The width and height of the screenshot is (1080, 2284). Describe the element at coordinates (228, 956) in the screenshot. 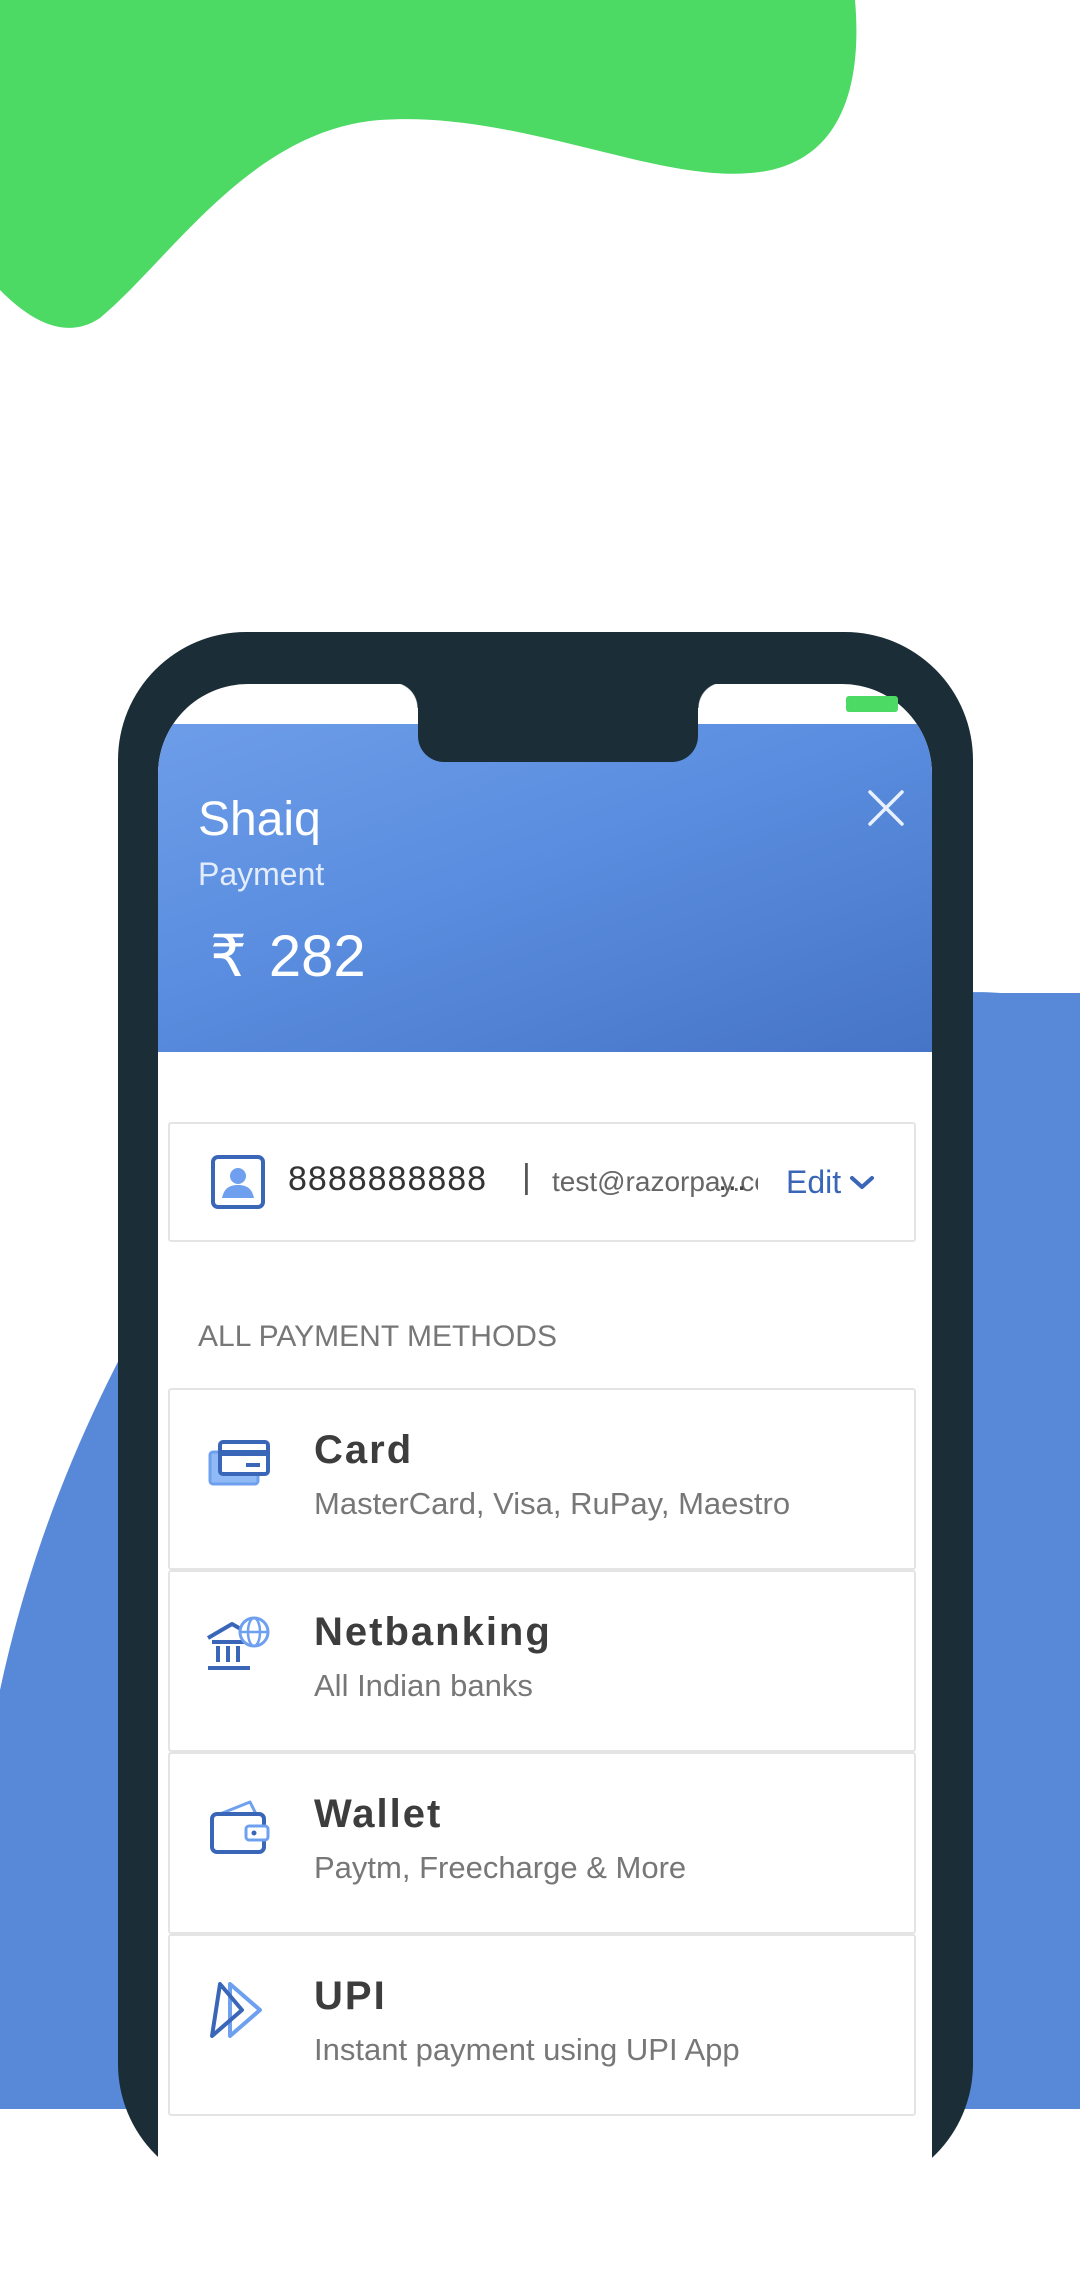

I see `currency-symbol: ₹` at that location.